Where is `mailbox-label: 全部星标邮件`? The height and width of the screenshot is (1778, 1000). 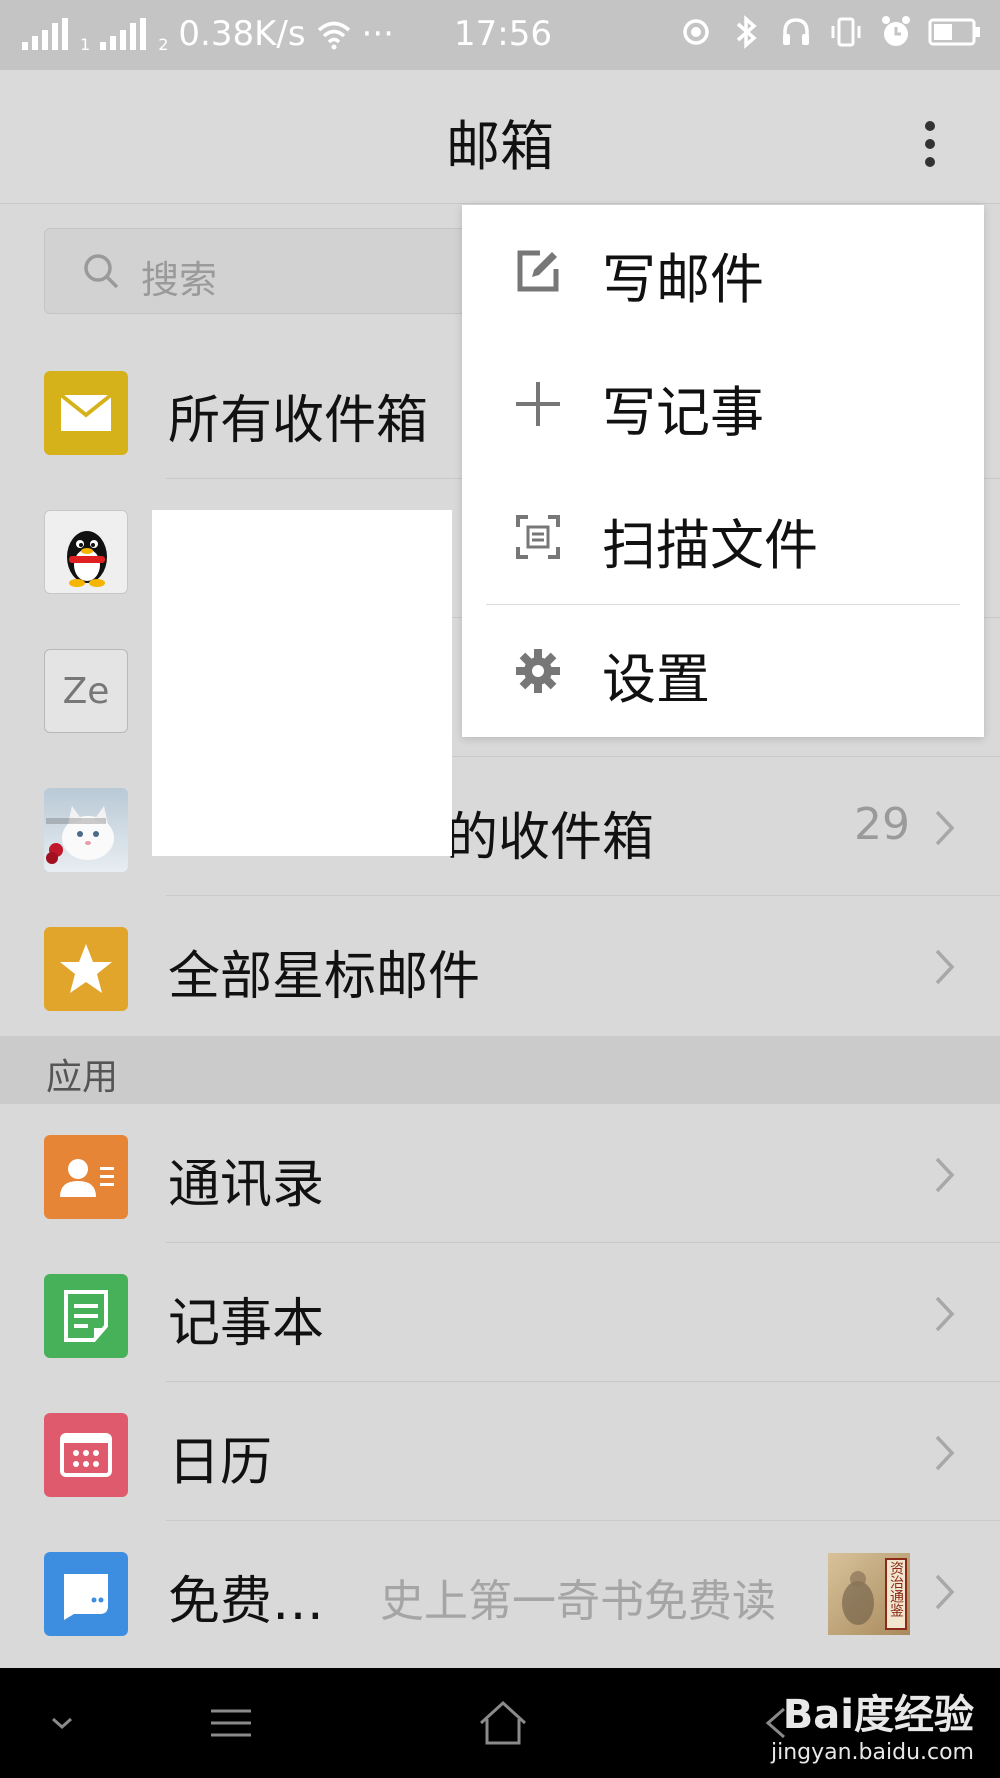
mailbox-label: 全部星标邮件 is located at coordinates (324, 977).